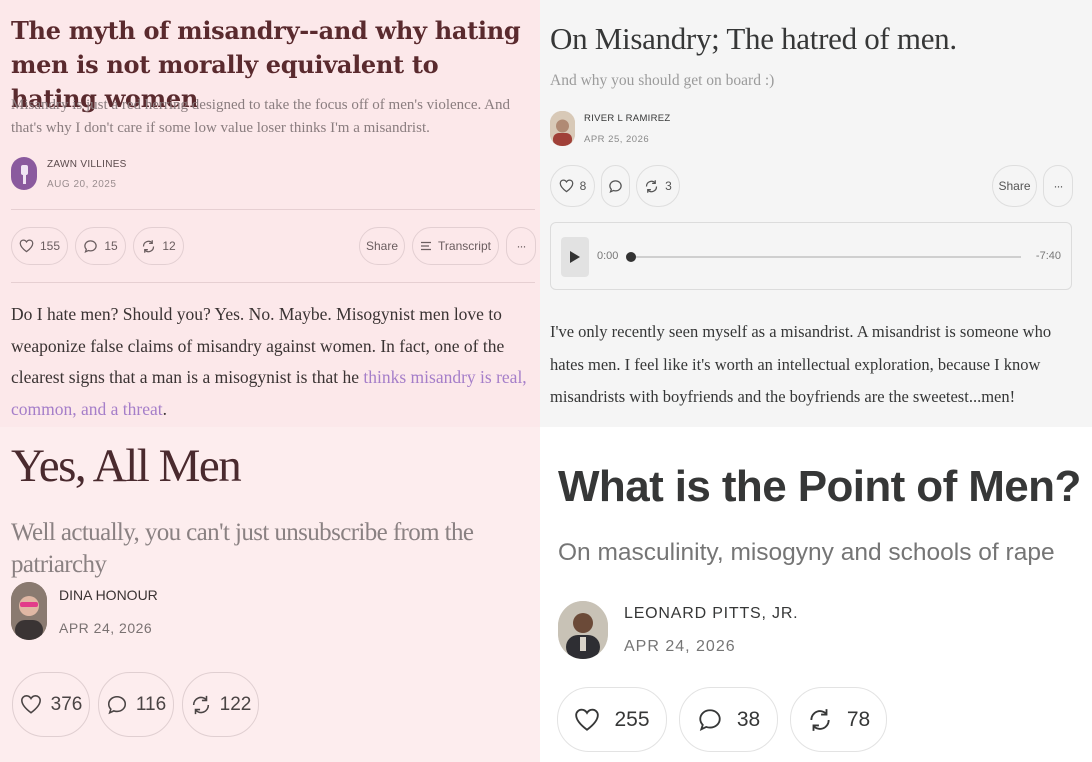 This screenshot has height=762, width=1092. I want to click on like-count: 8, so click(583, 186).